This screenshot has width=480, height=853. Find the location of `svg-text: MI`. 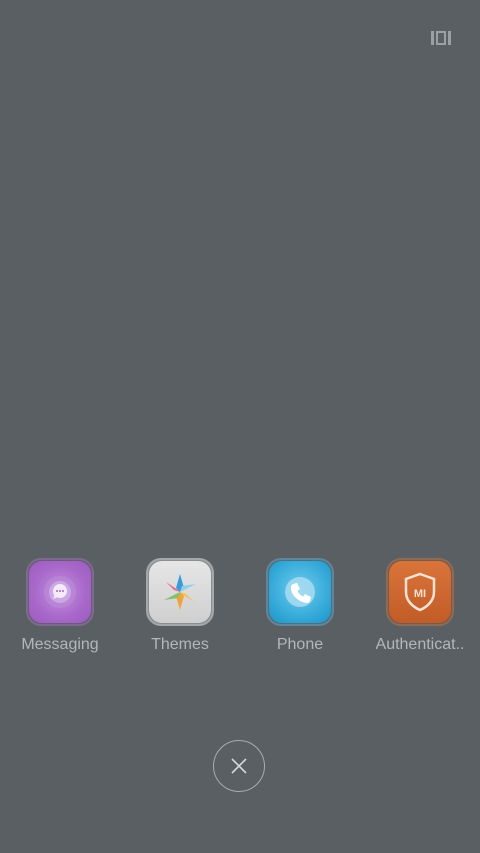

svg-text: MI is located at coordinates (420, 594).